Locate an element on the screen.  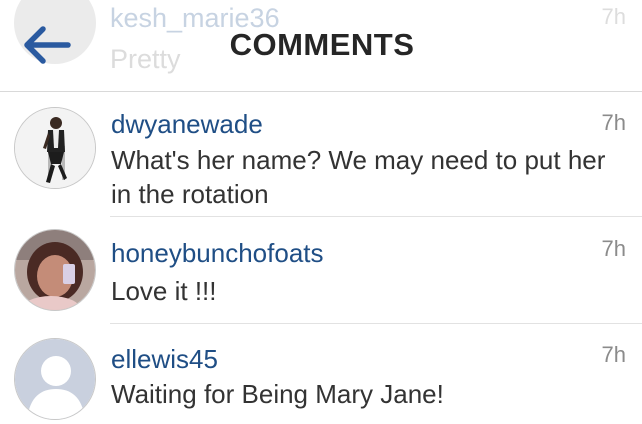
divider is located at coordinates (376, 216).